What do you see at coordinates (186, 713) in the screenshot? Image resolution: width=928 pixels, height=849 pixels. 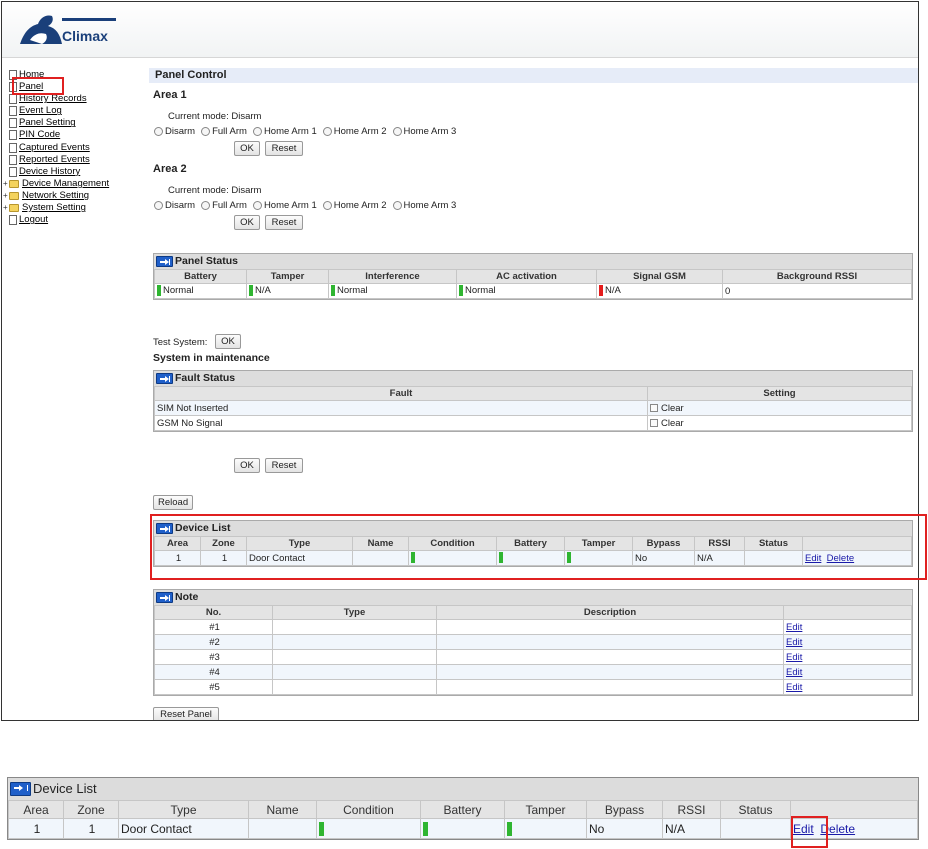 I see `reset-panel-button: Reset Panel` at bounding box center [186, 713].